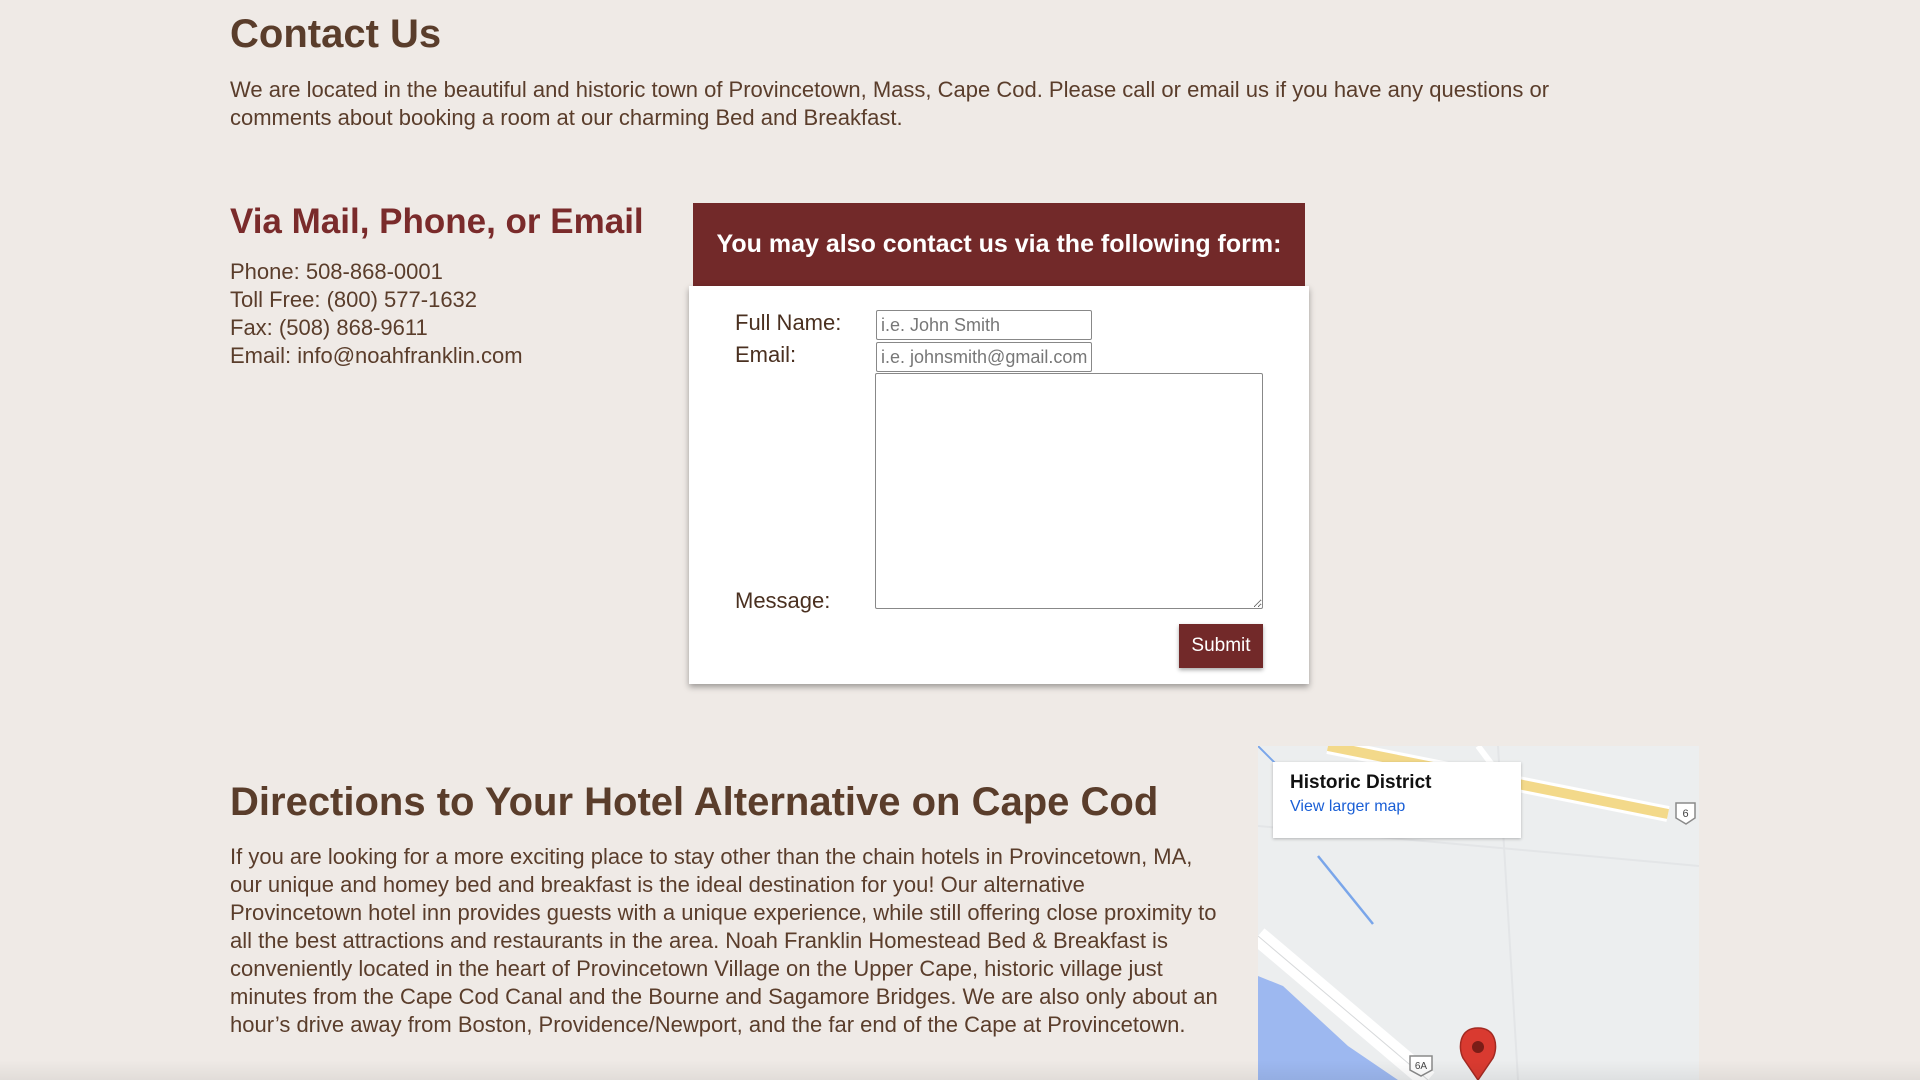 The image size is (1920, 1080). What do you see at coordinates (329, 327) in the screenshot?
I see `fax-line: Fax: (508) 868-9611` at bounding box center [329, 327].